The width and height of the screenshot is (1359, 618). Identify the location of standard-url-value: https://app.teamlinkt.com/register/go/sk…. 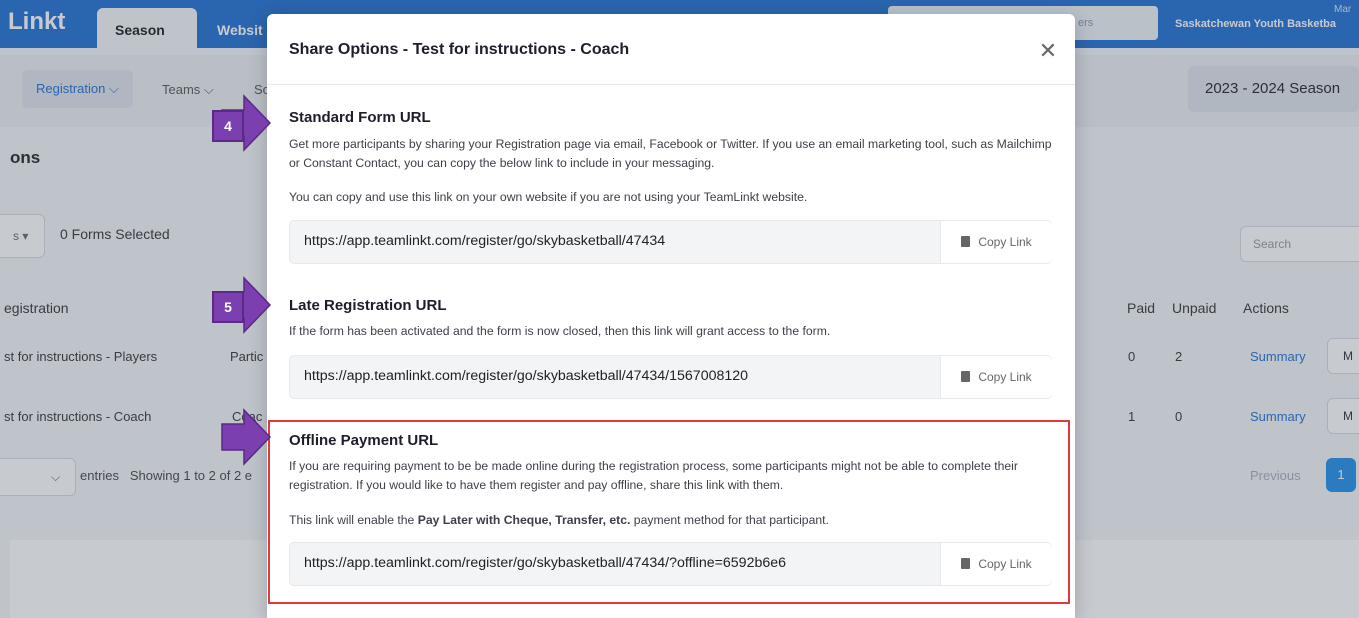
(484, 241).